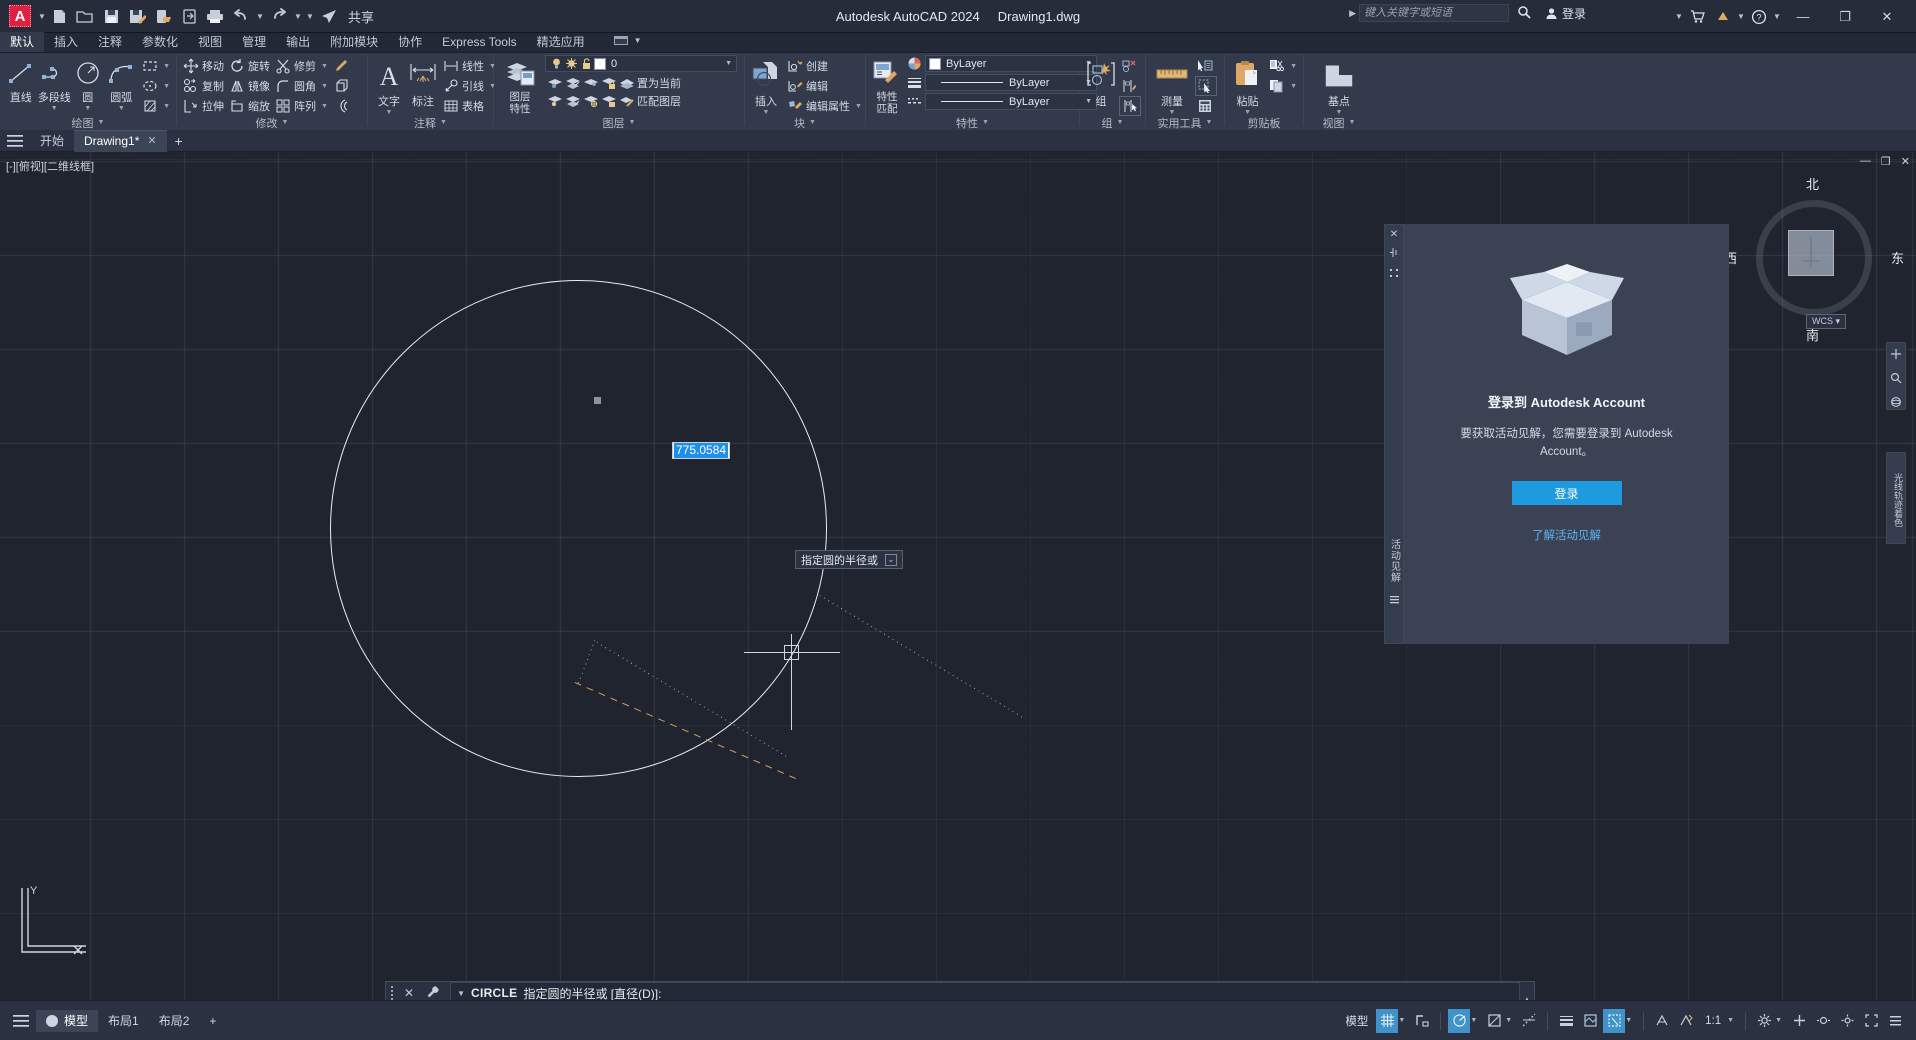  What do you see at coordinates (1896, 355) in the screenshot?
I see `pan-icon` at bounding box center [1896, 355].